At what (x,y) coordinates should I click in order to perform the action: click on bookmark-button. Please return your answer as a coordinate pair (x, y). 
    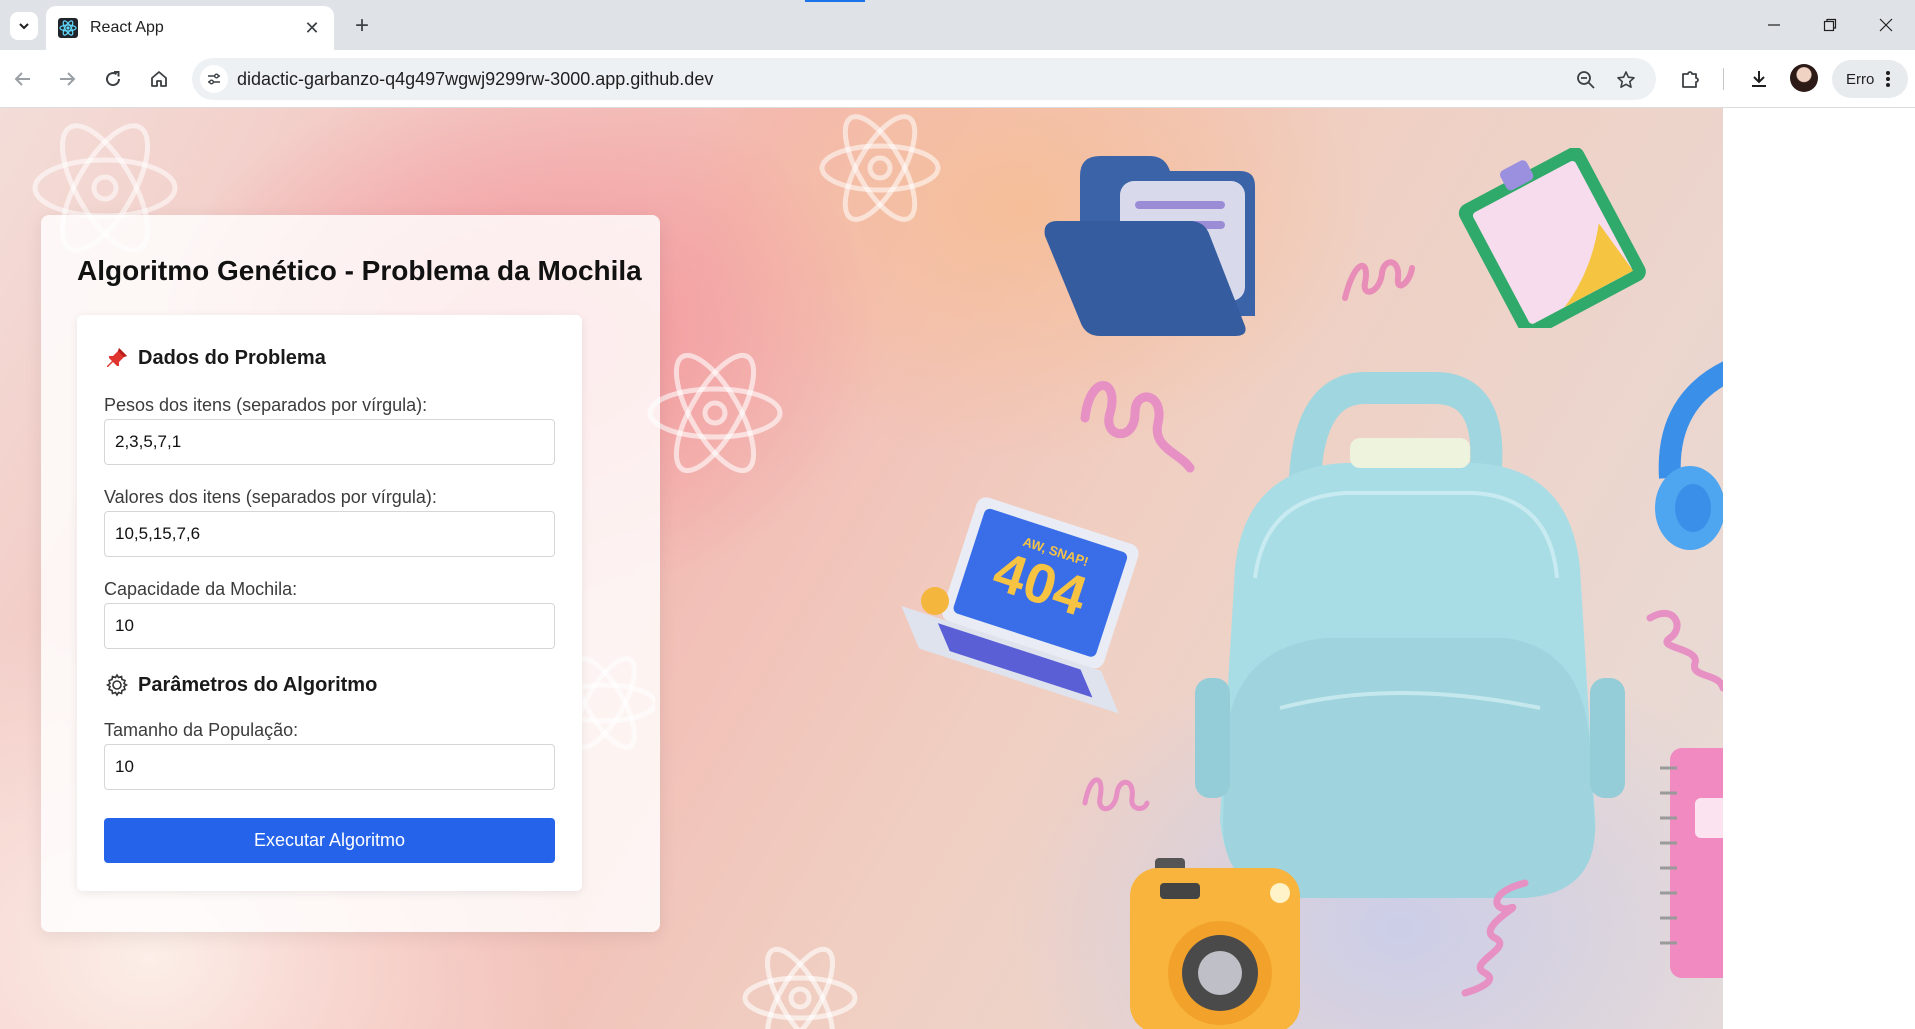
    Looking at the image, I should click on (1626, 80).